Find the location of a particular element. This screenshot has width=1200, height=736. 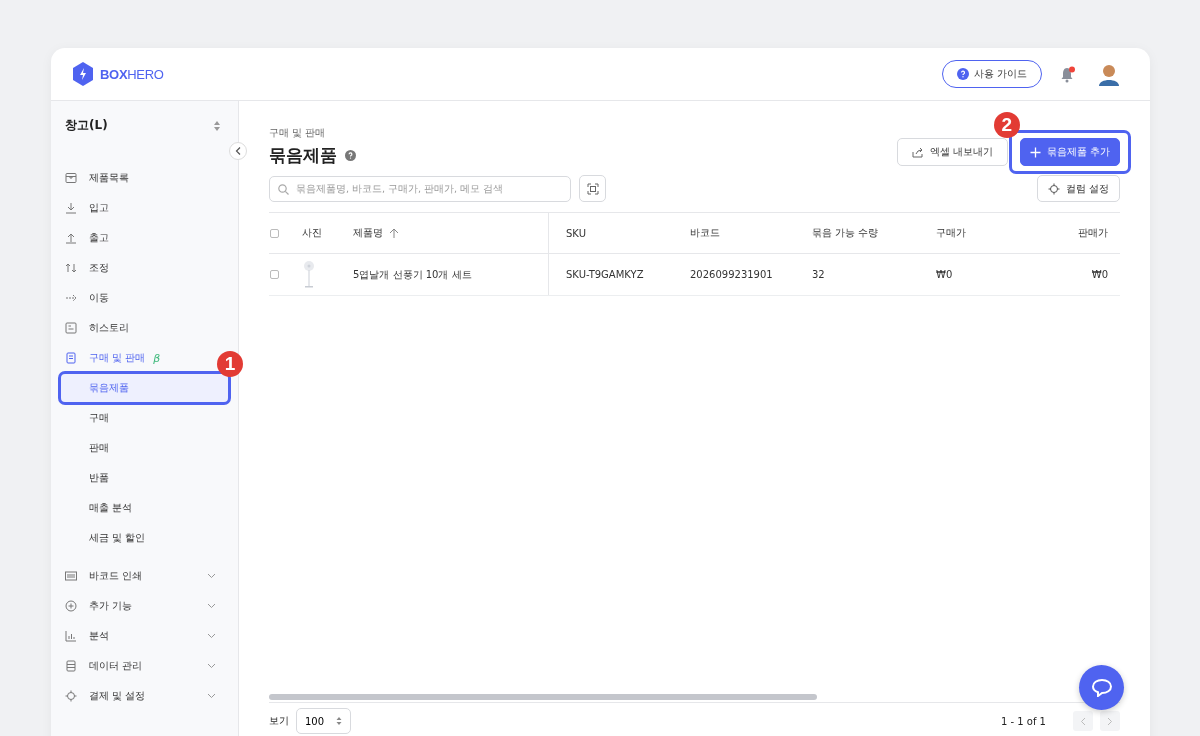

share-icon is located at coordinates (917, 152).